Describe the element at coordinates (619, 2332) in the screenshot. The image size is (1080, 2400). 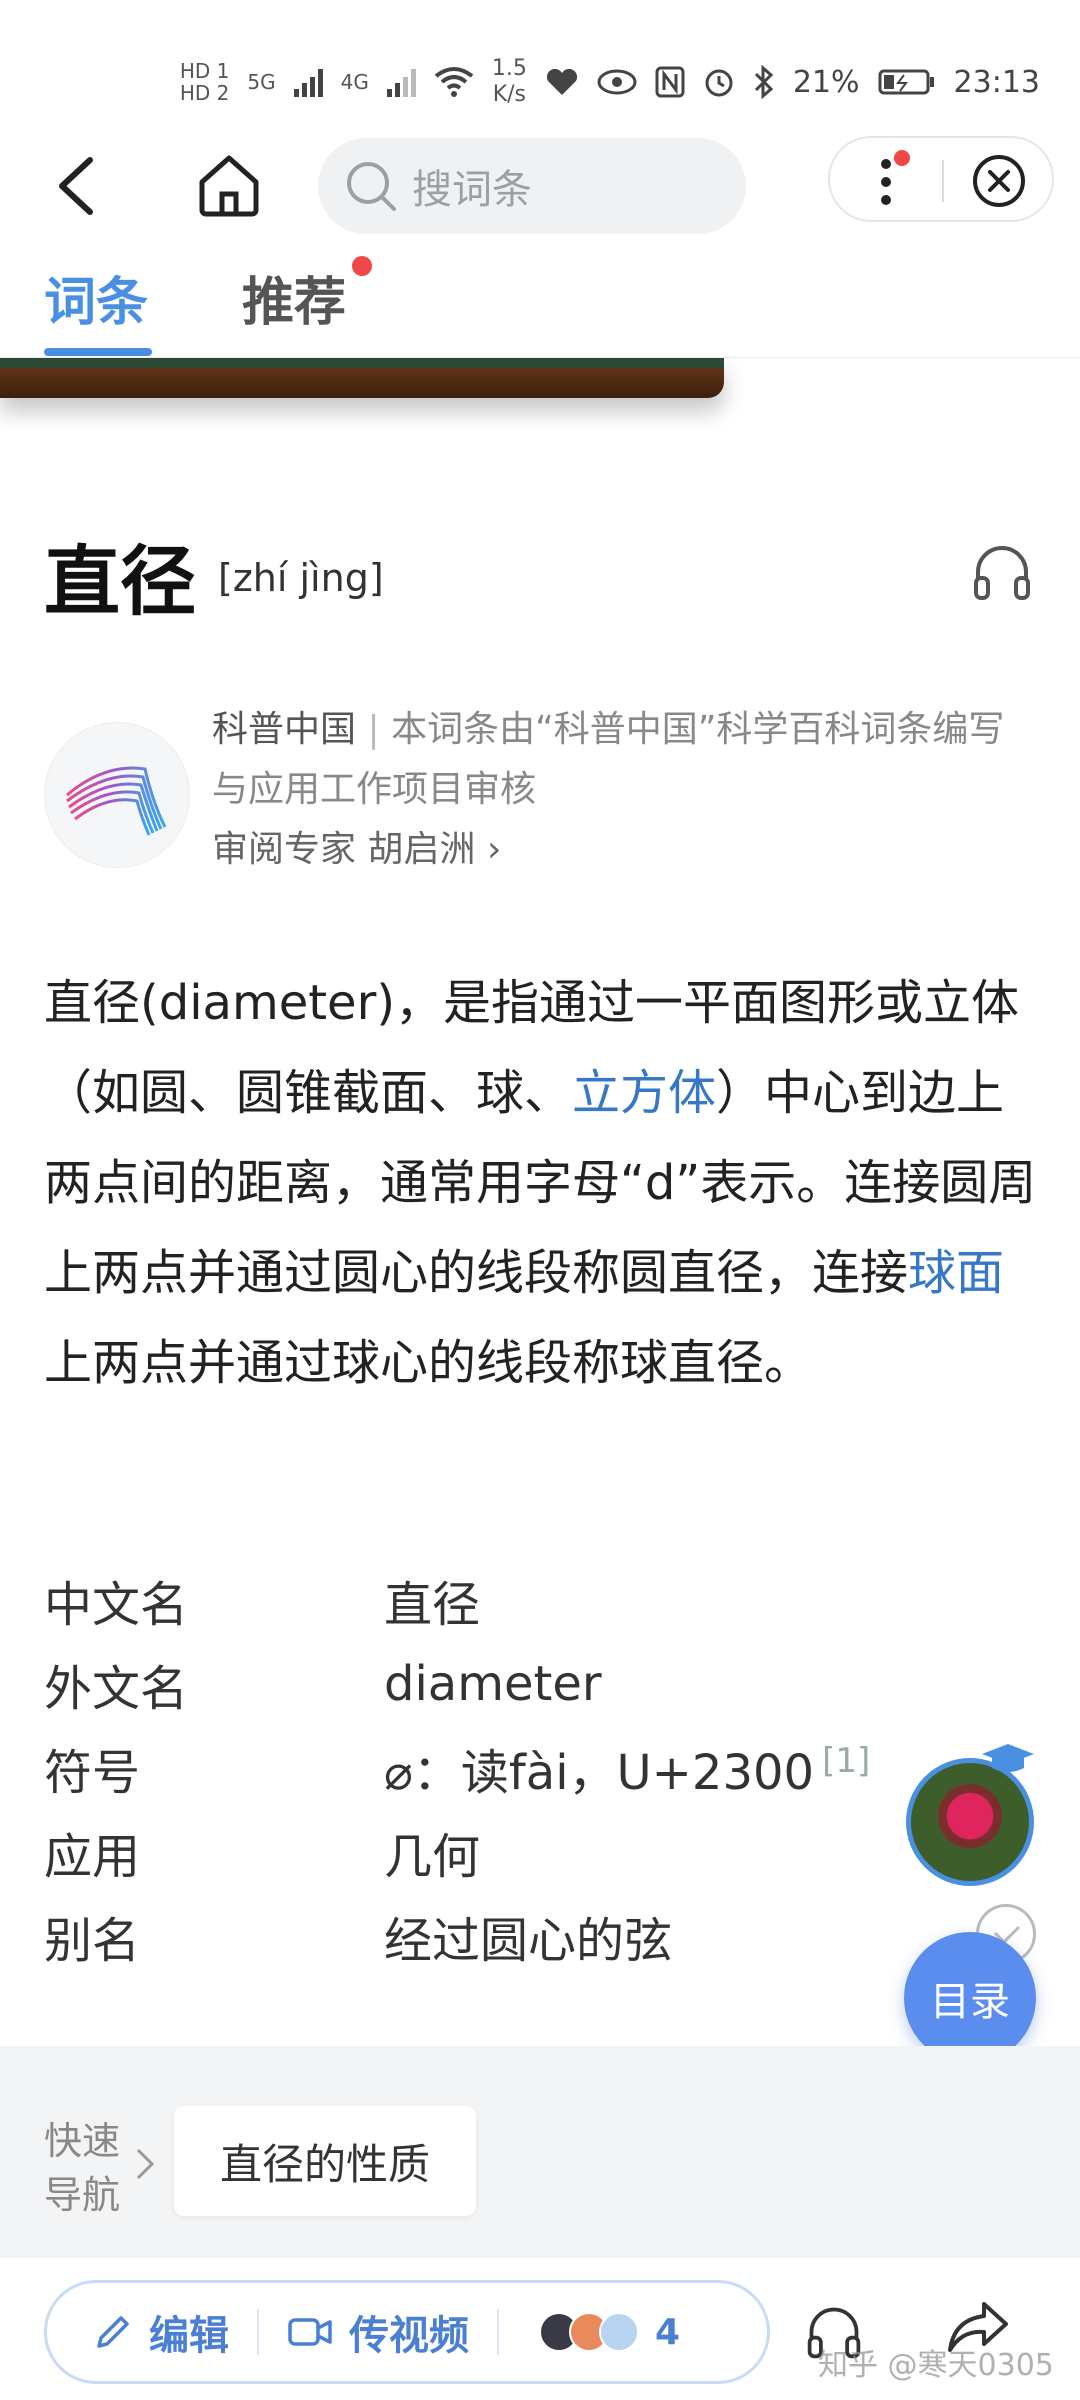
I see `avatar` at that location.